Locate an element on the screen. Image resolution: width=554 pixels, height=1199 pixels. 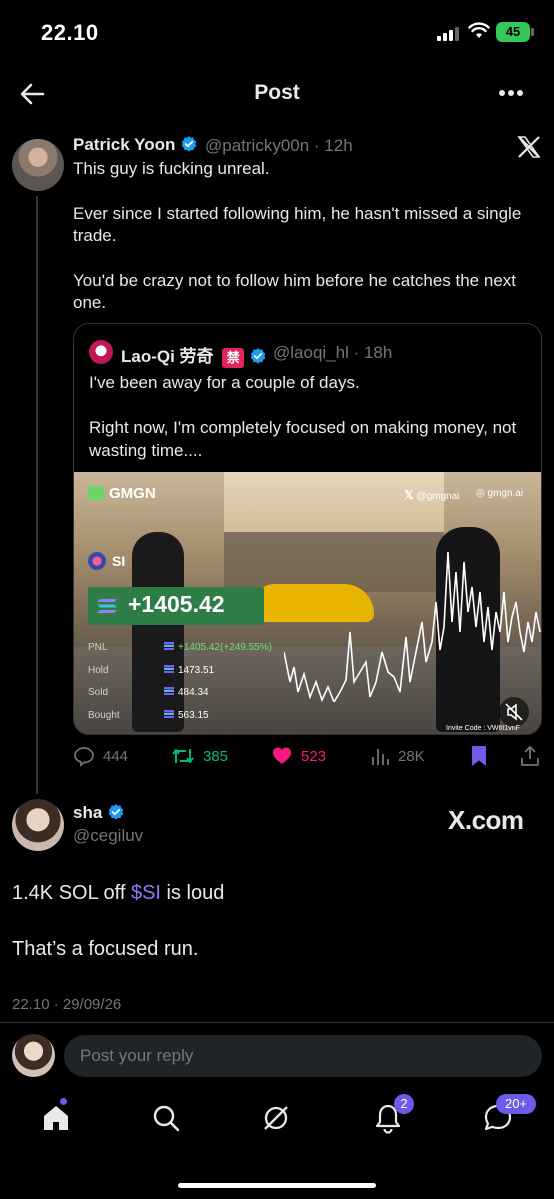
nav-search is located at coordinates (167, 1119).